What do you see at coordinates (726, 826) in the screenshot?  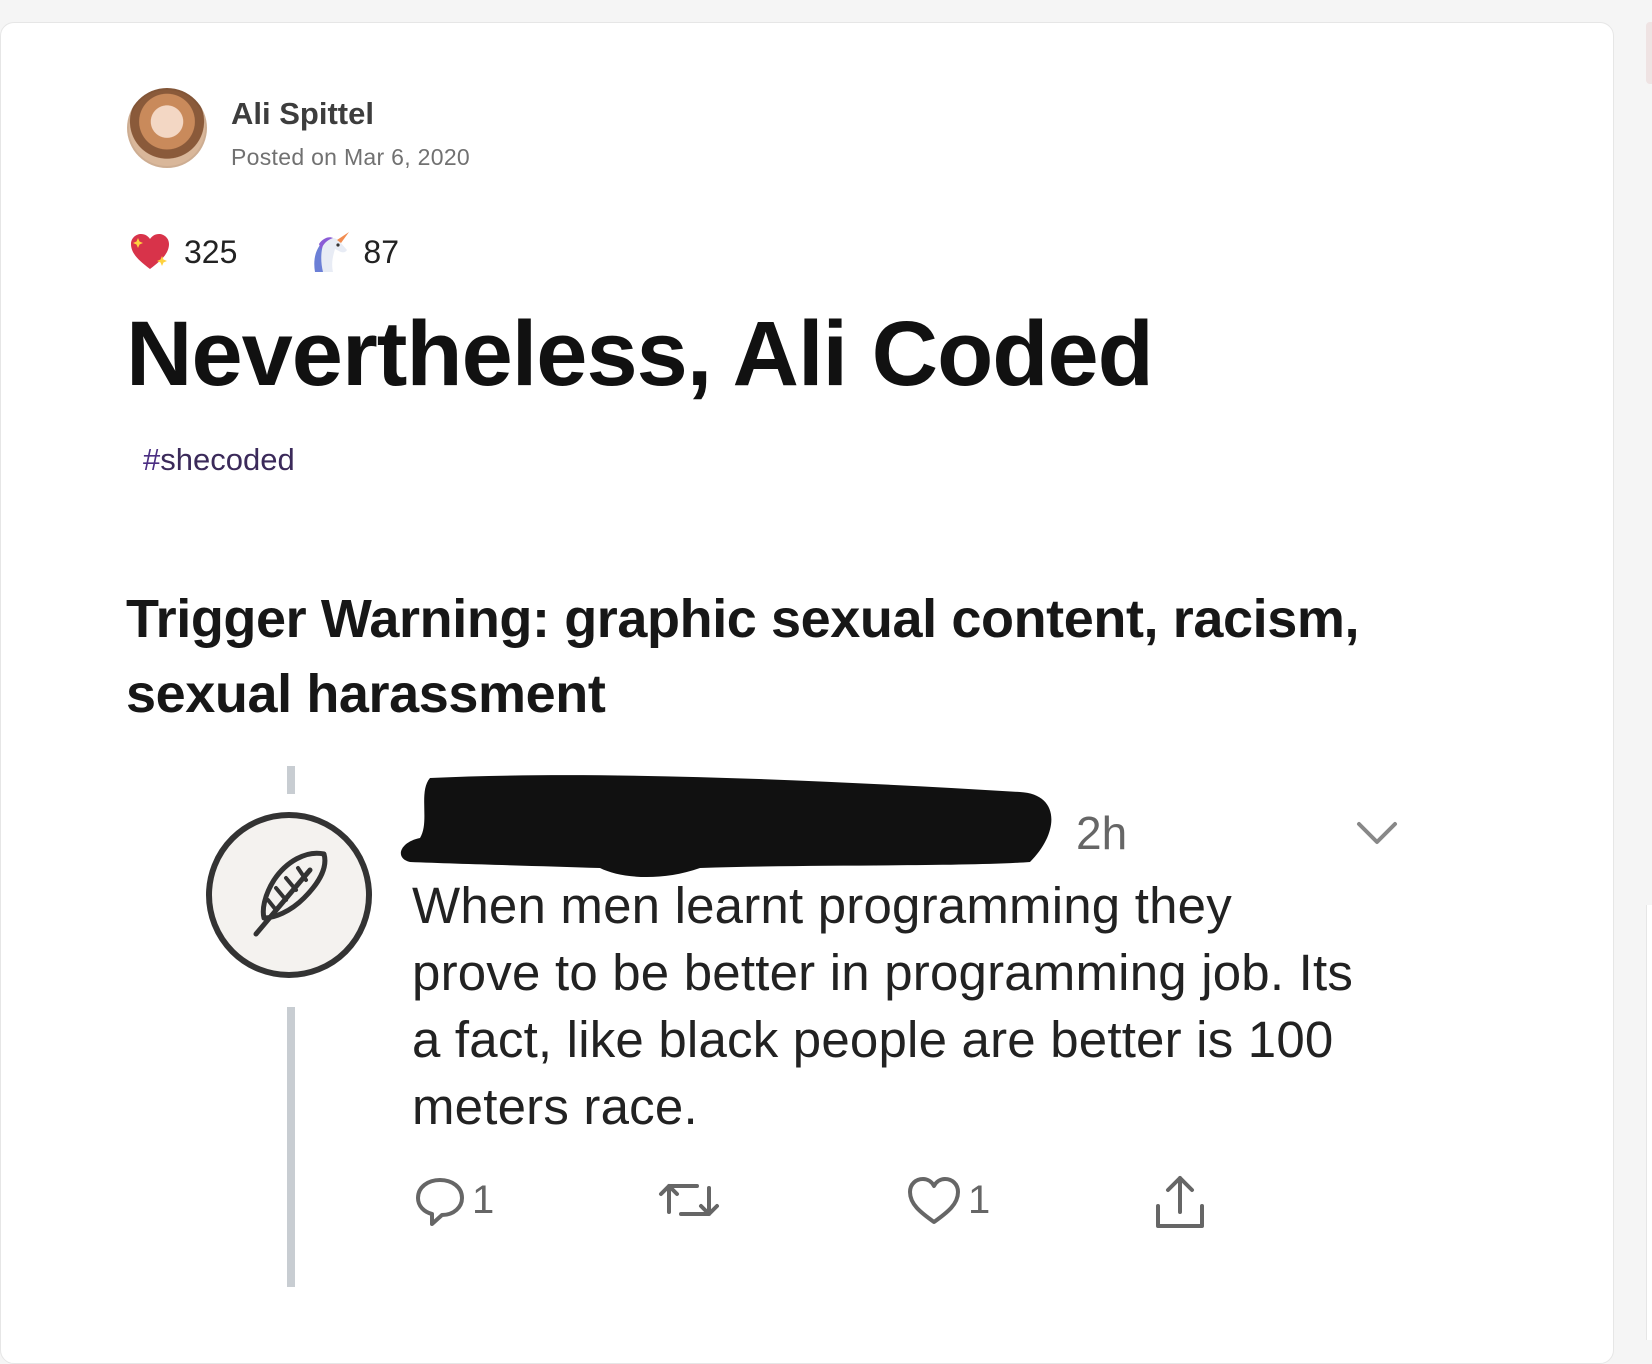 I see `redaction-marker` at bounding box center [726, 826].